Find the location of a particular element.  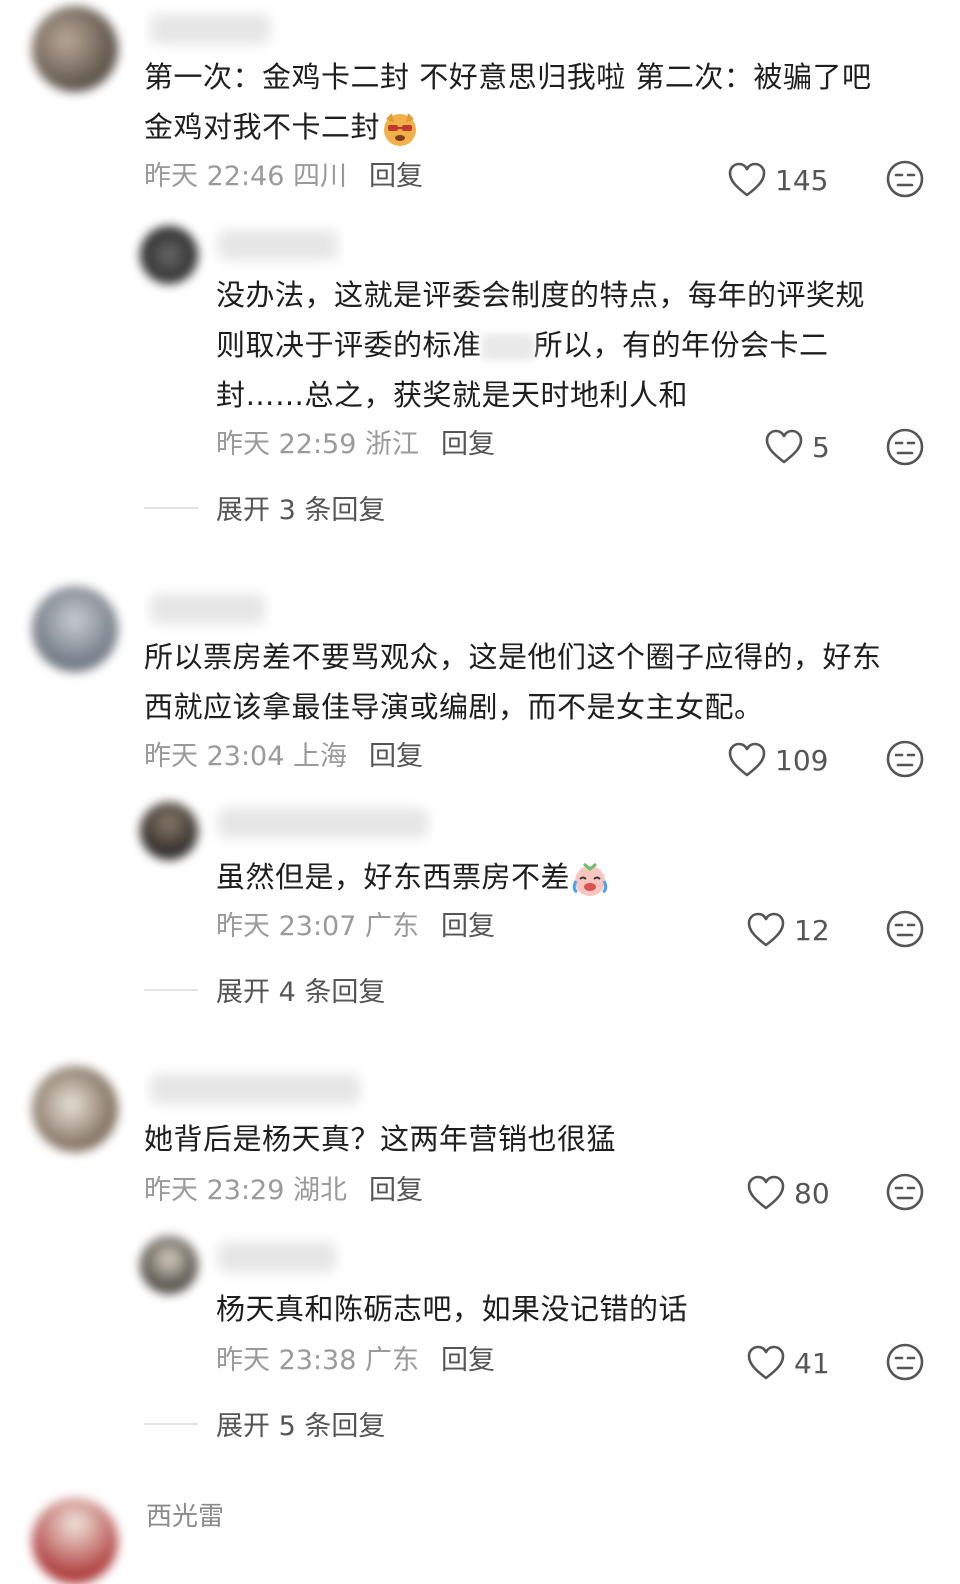

like-count: 145 is located at coordinates (802, 180).